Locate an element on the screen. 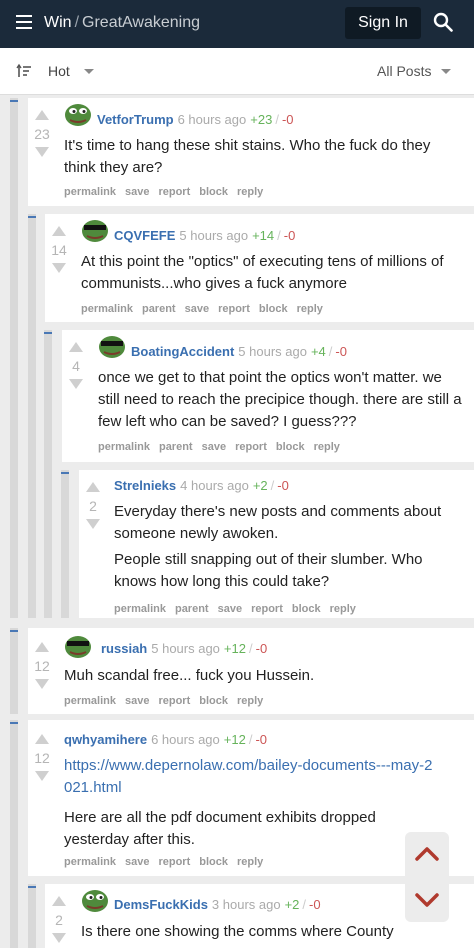  comment-author: BoatingAccident is located at coordinates (182, 351).